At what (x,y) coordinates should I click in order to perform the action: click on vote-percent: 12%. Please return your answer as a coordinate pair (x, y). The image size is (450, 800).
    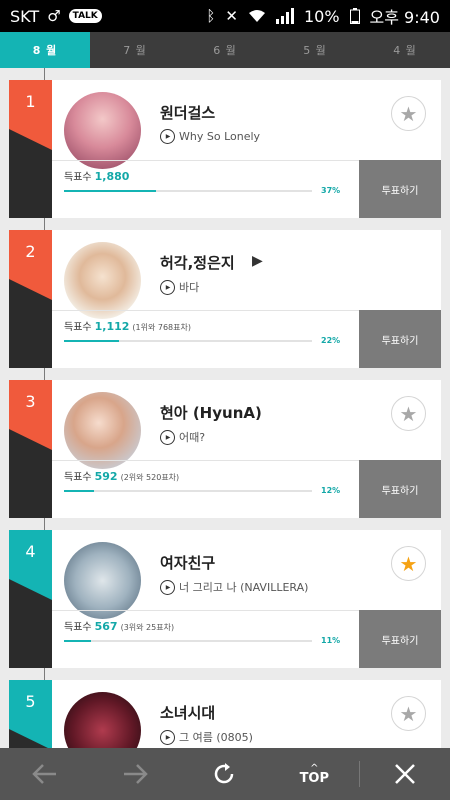
    Looking at the image, I should click on (331, 490).